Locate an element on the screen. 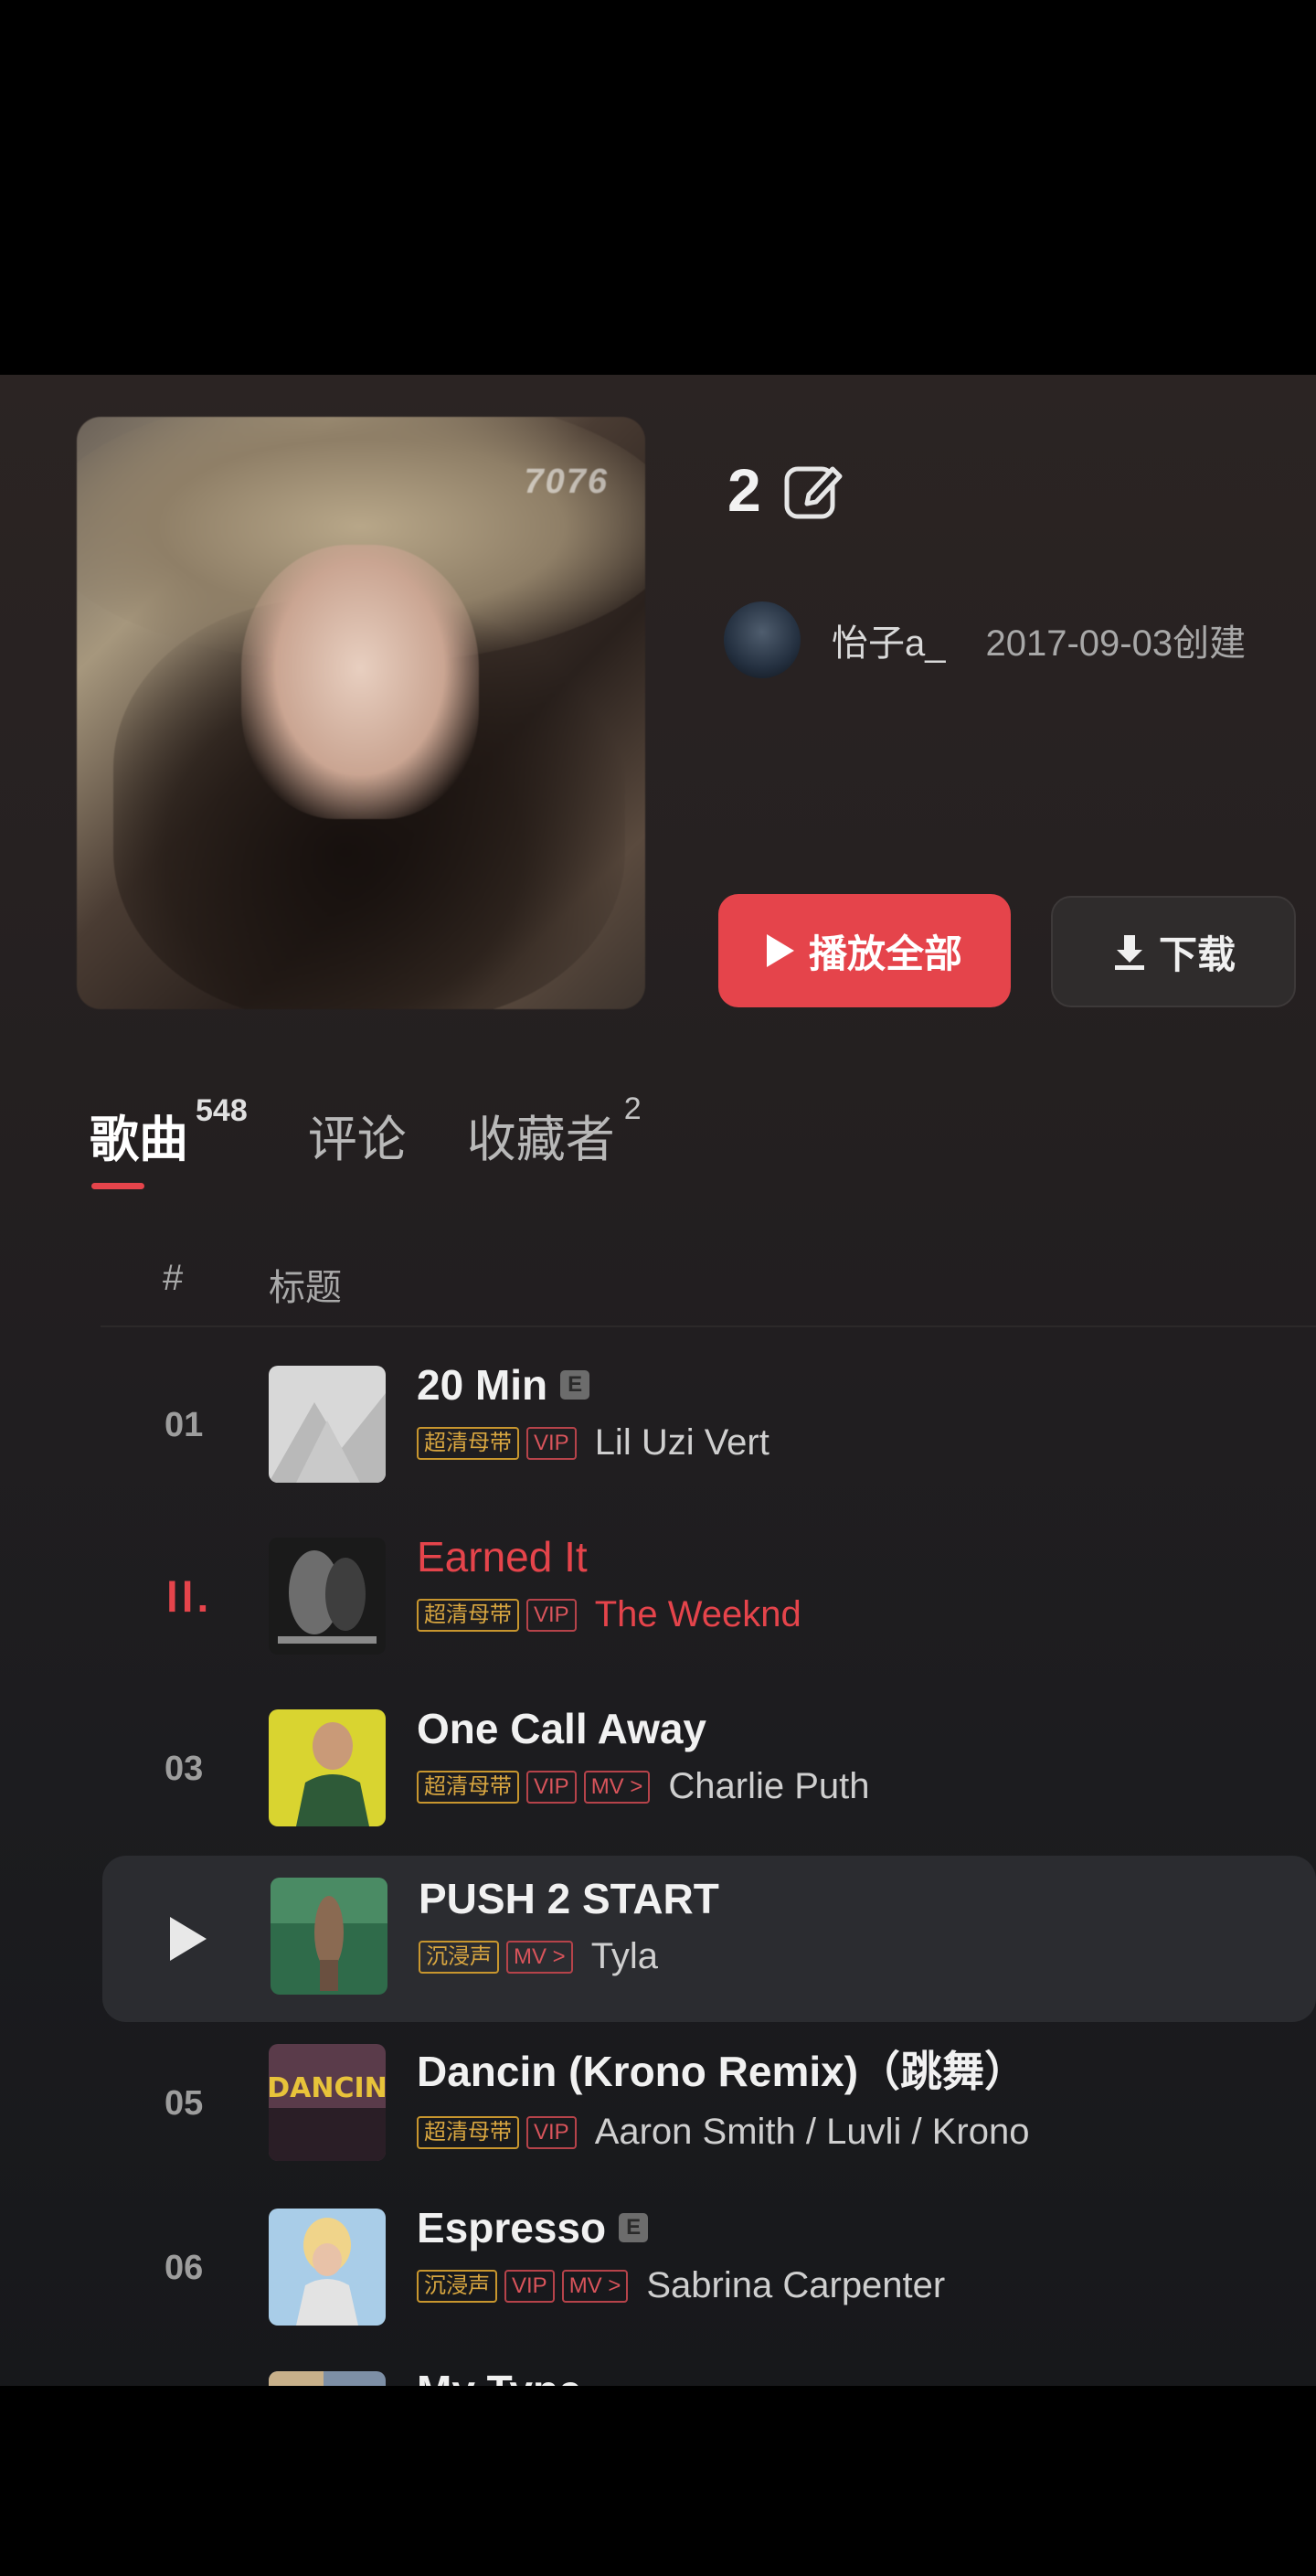  song-title-text: Espresso is located at coordinates (512, 2227).